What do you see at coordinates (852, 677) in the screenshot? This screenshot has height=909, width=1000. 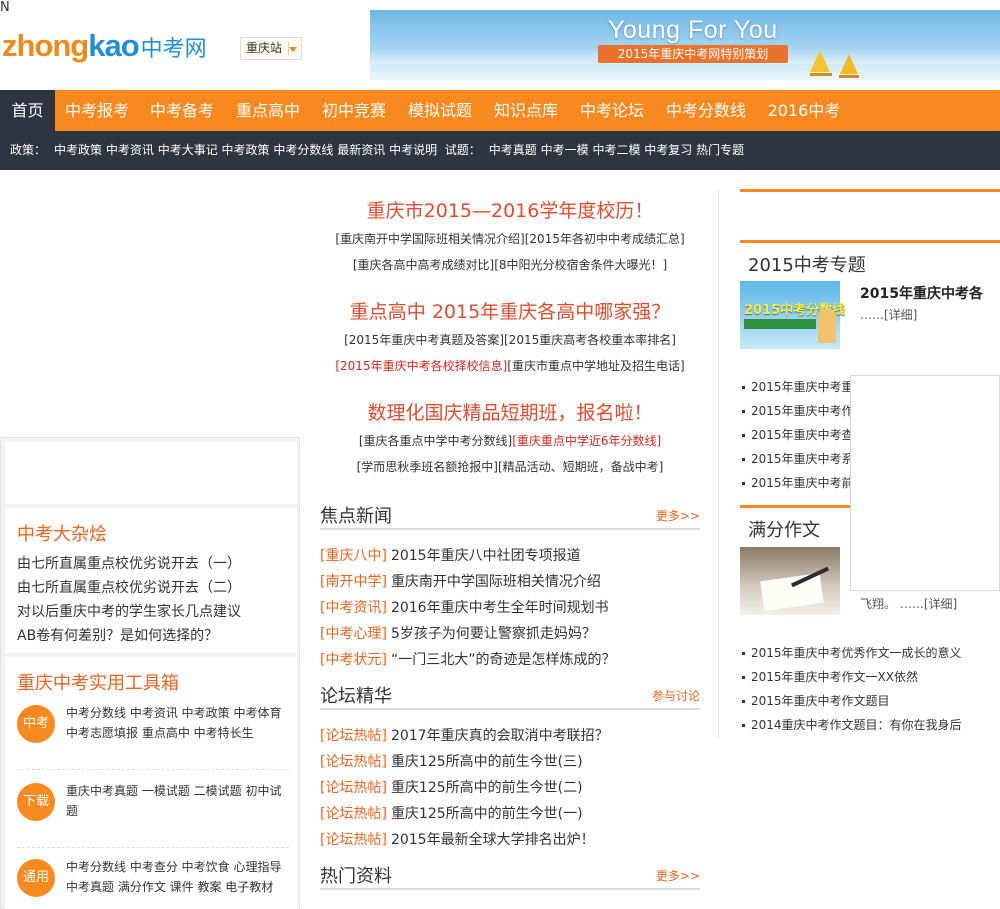 I see `essay-item: 2015年重庆中考作文一XX依然` at bounding box center [852, 677].